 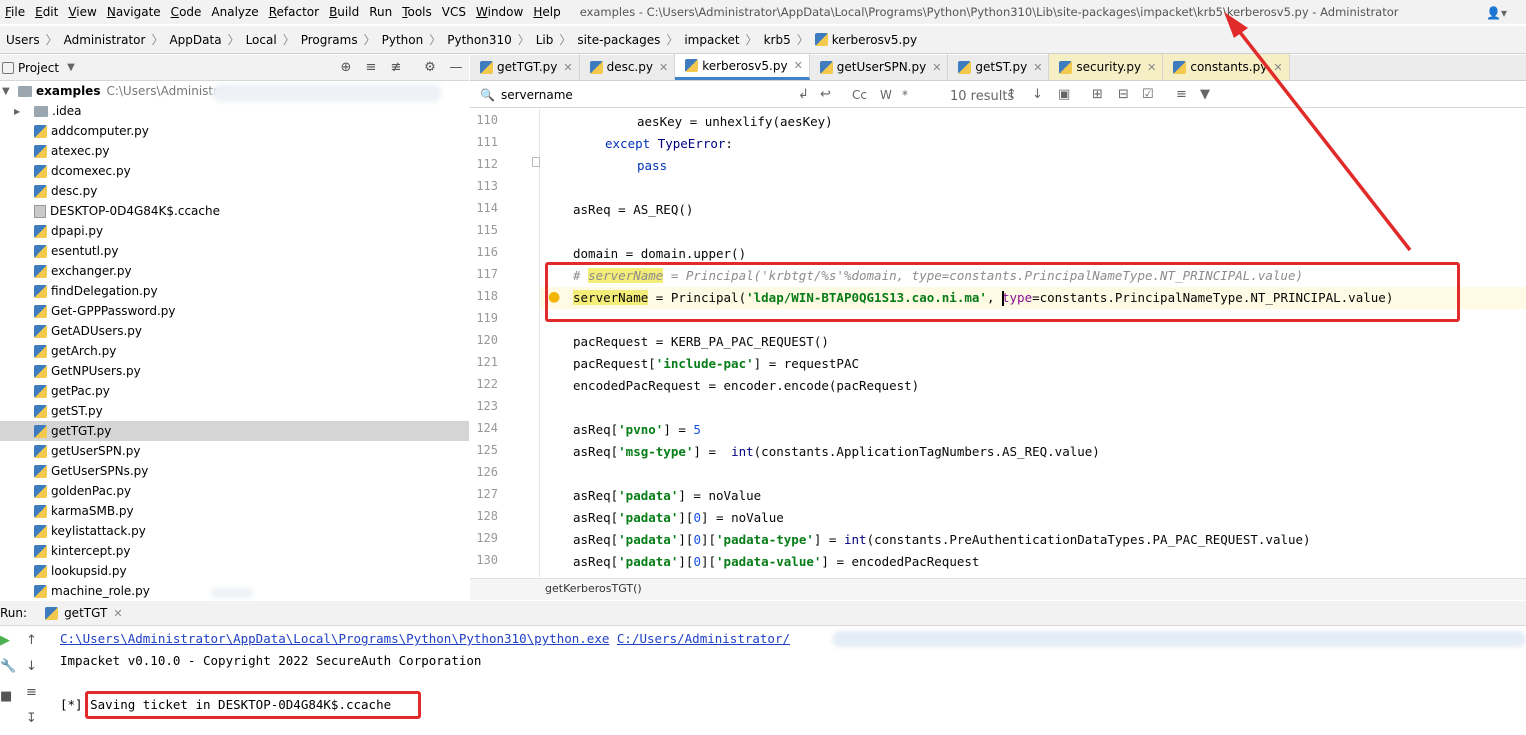 I want to click on tree-item: keylistattack.py, so click(x=234, y=531).